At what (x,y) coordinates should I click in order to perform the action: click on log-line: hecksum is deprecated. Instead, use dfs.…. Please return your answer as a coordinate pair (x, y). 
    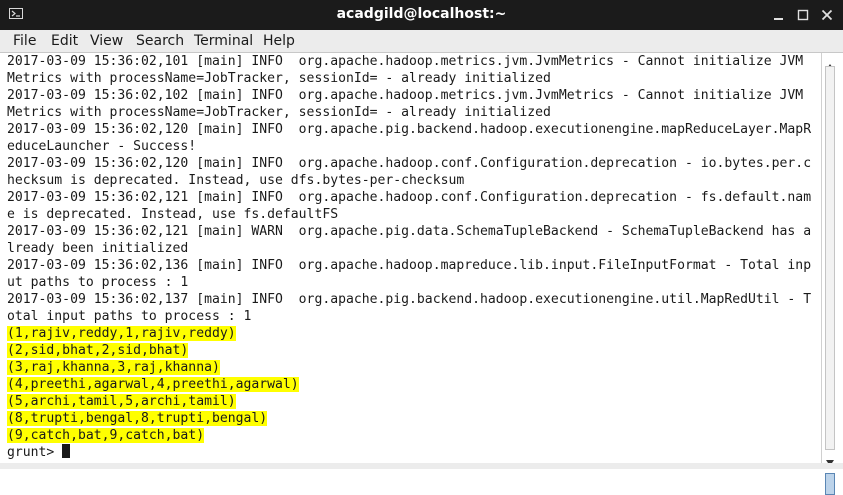
    Looking at the image, I should click on (236, 180).